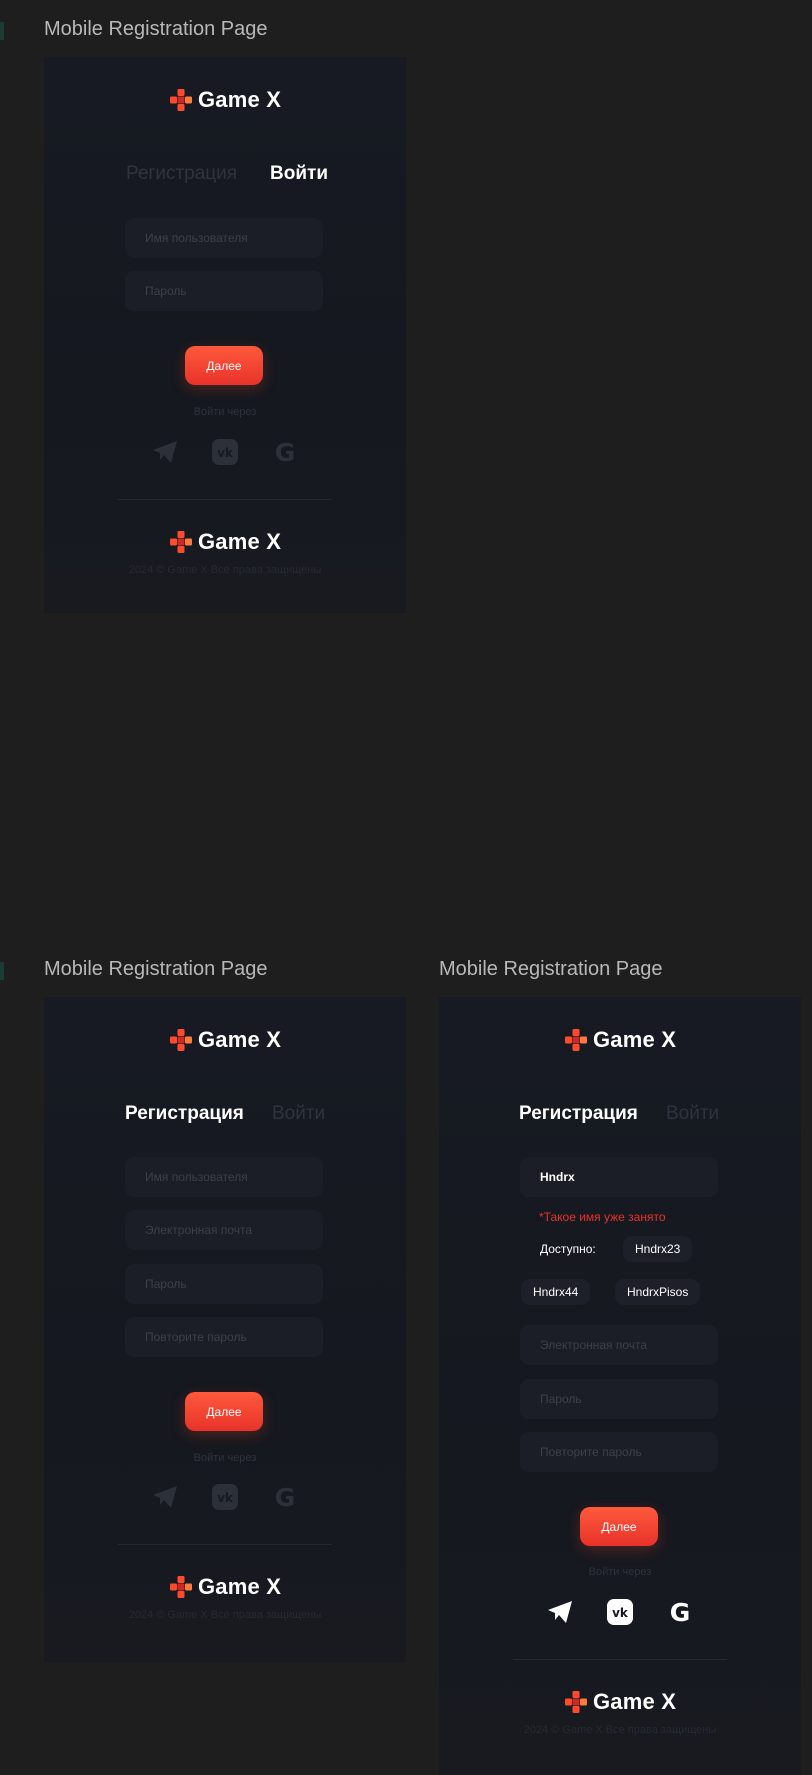 Image resolution: width=812 pixels, height=1775 pixels. I want to click on suggestion-chip: HndrxPisos, so click(658, 1292).